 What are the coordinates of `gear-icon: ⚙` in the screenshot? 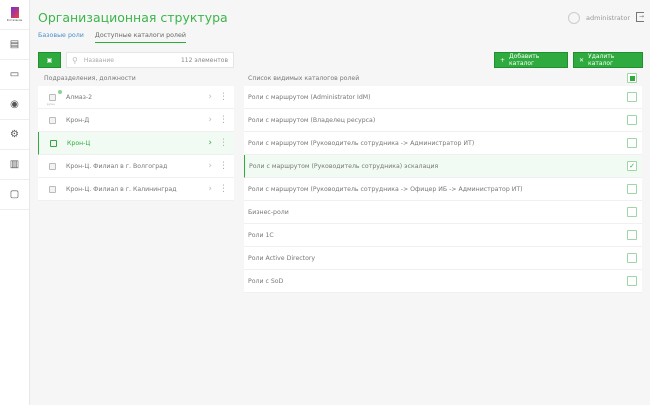 It's located at (14, 135).